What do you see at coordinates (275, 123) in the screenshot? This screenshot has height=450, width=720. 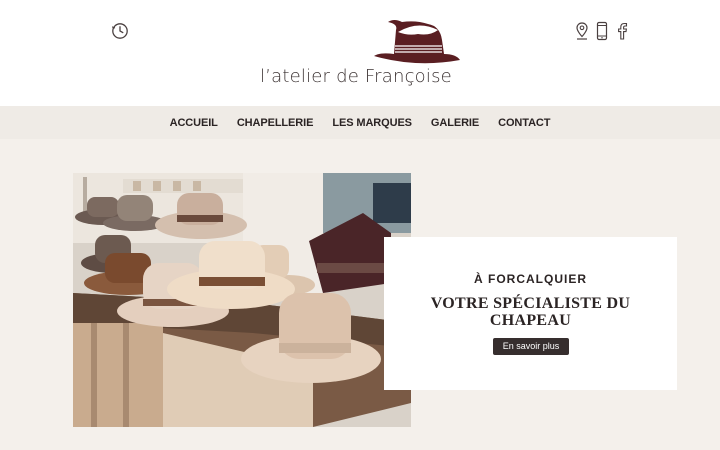 I see `nav-item-chapellerie: CHAPELLERIE` at bounding box center [275, 123].